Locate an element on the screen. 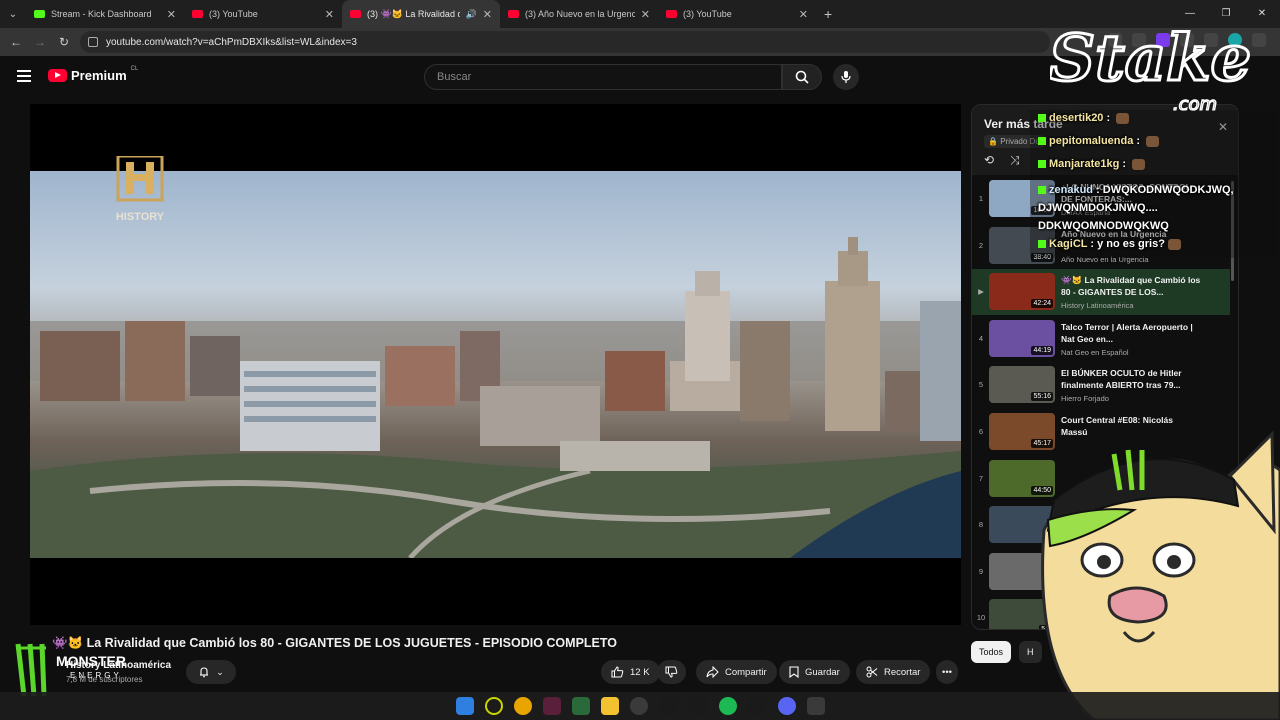 Image resolution: width=1280 pixels, height=720 pixels. shuffle-icon: ⤨ is located at coordinates (1015, 160).